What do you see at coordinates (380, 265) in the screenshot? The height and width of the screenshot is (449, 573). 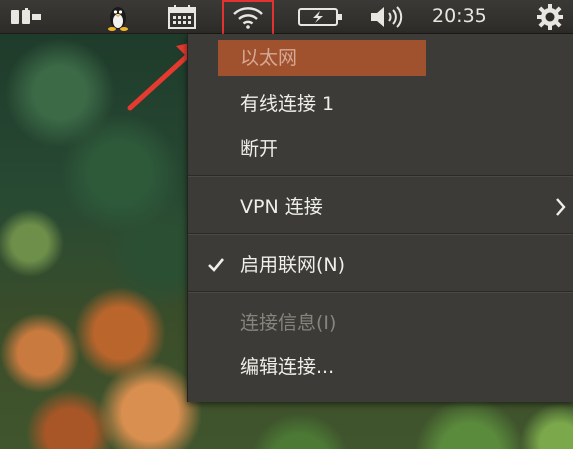 I see `menu-item-enable-networking: 启用联网(N)` at bounding box center [380, 265].